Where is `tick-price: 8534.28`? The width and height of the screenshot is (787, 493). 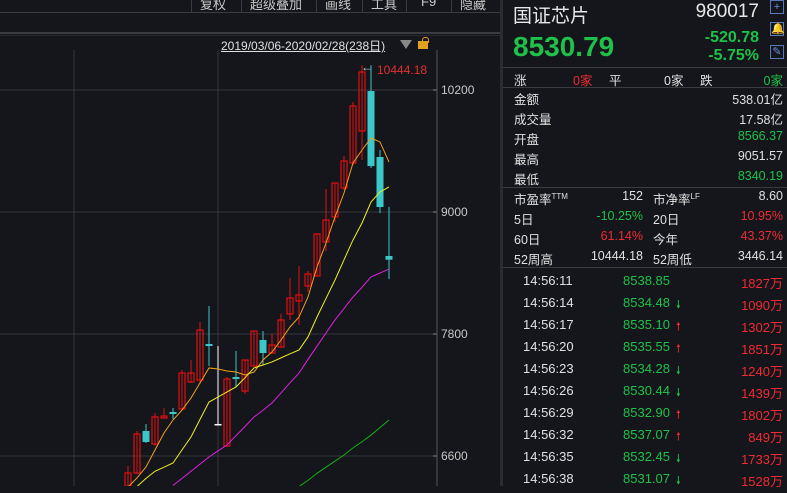 tick-price: 8534.28 is located at coordinates (646, 368).